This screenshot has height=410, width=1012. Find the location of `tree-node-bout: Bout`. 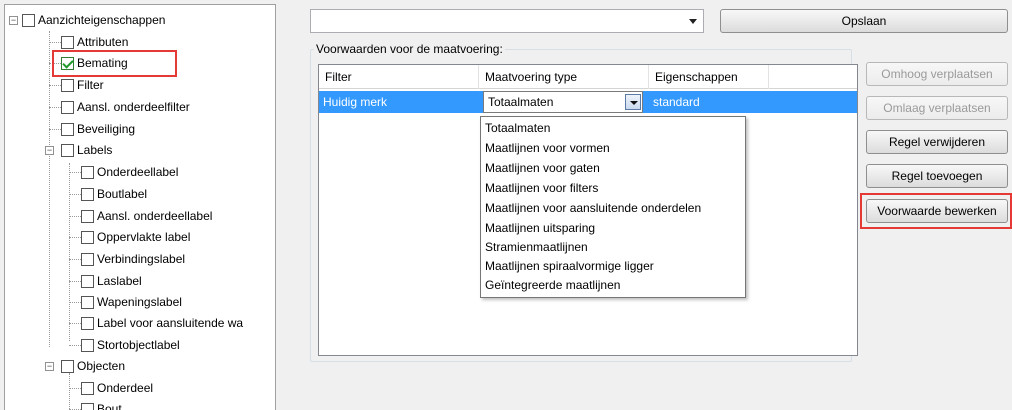

tree-node-bout: Bout is located at coordinates (101, 404).